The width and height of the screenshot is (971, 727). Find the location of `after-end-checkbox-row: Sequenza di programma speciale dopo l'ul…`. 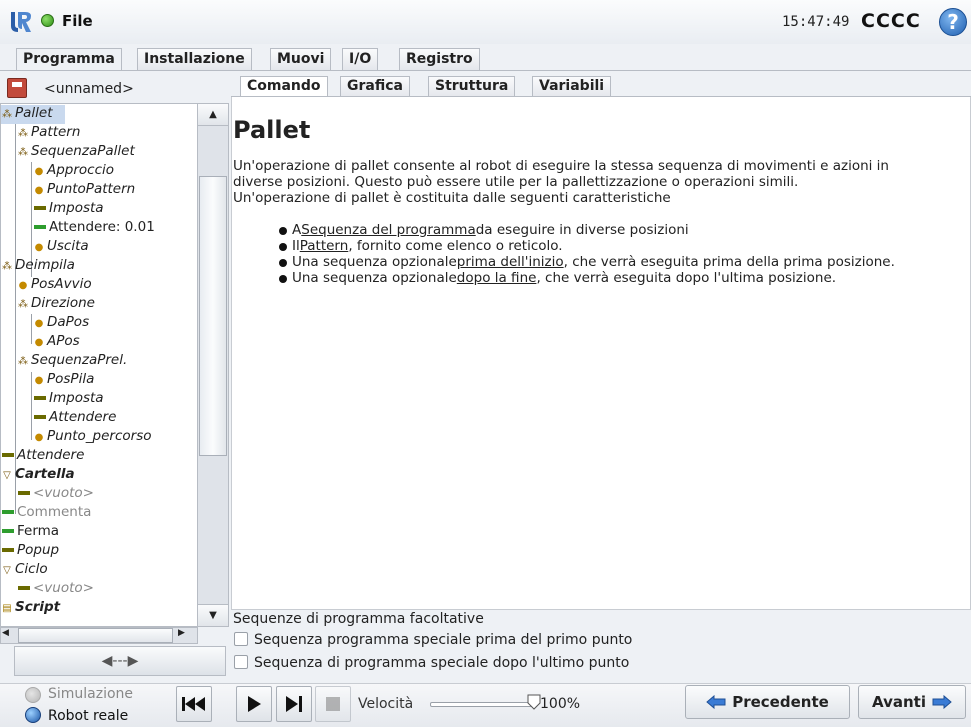

after-end-checkbox-row: Sequenza di programma speciale dopo l'ul… is located at coordinates (431, 663).